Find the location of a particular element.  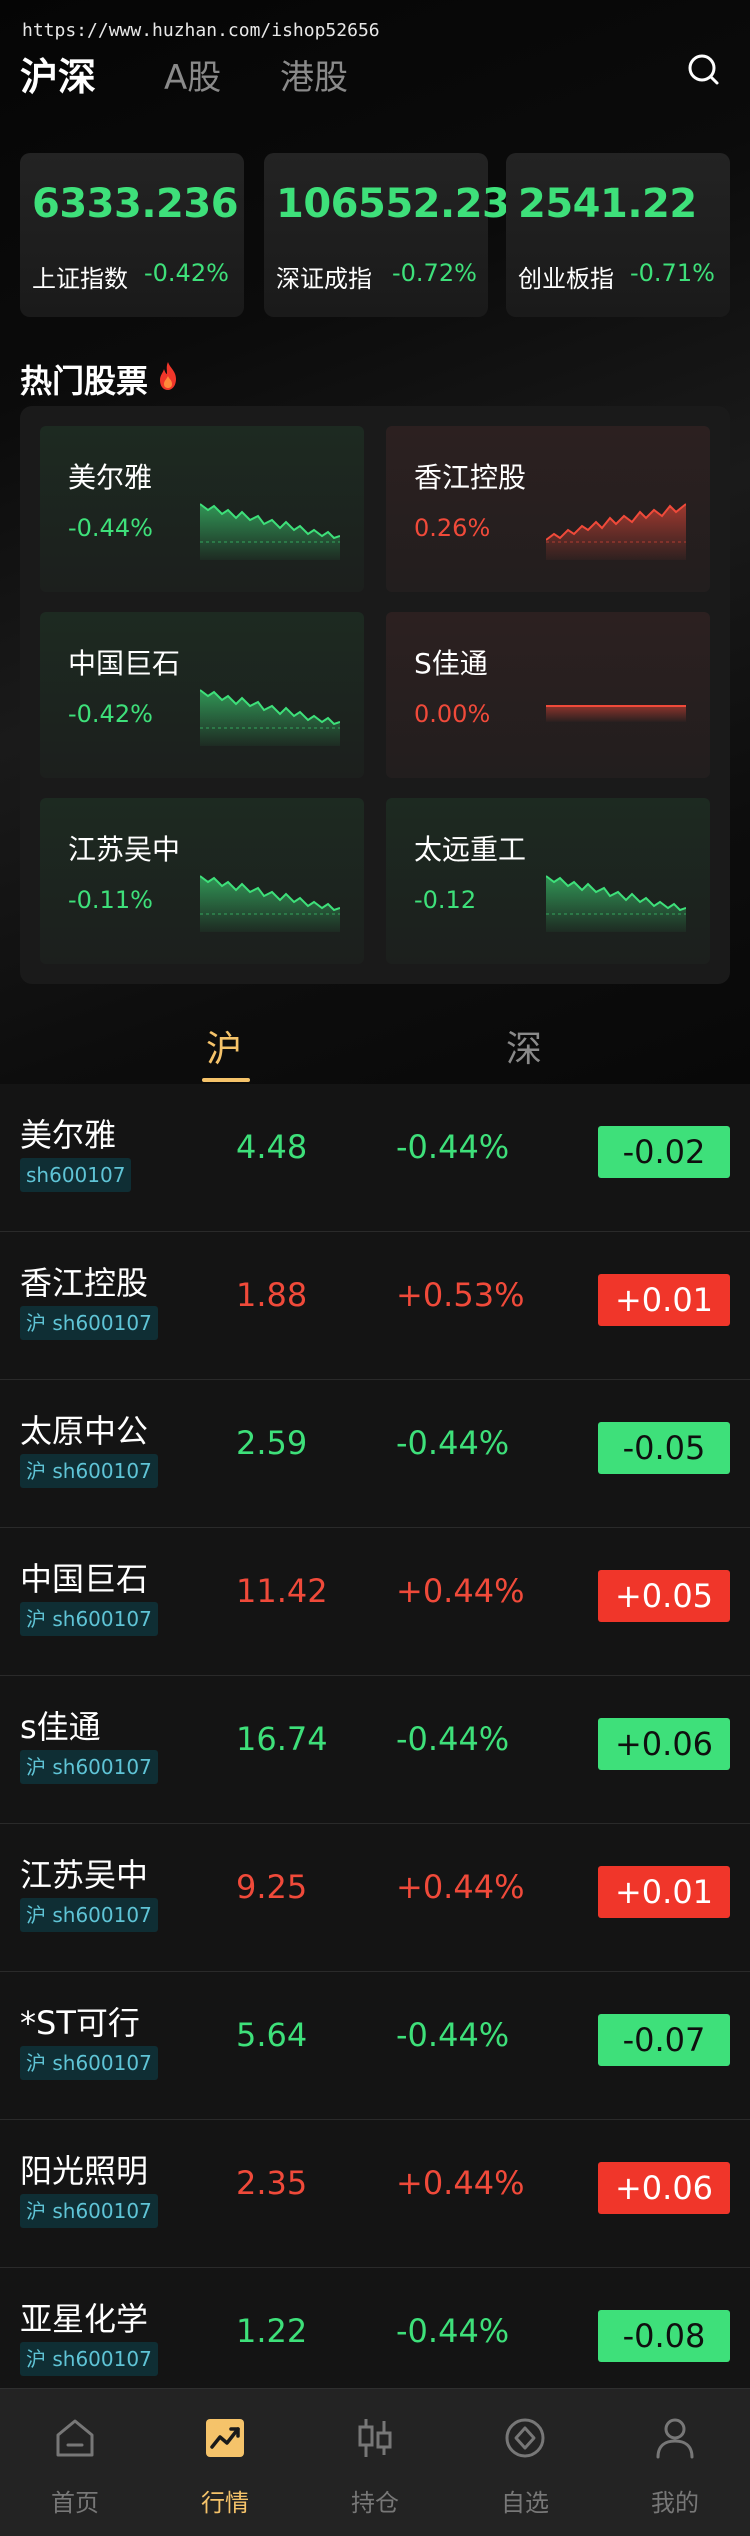

nav-home: 首页 is located at coordinates (75, 2462).